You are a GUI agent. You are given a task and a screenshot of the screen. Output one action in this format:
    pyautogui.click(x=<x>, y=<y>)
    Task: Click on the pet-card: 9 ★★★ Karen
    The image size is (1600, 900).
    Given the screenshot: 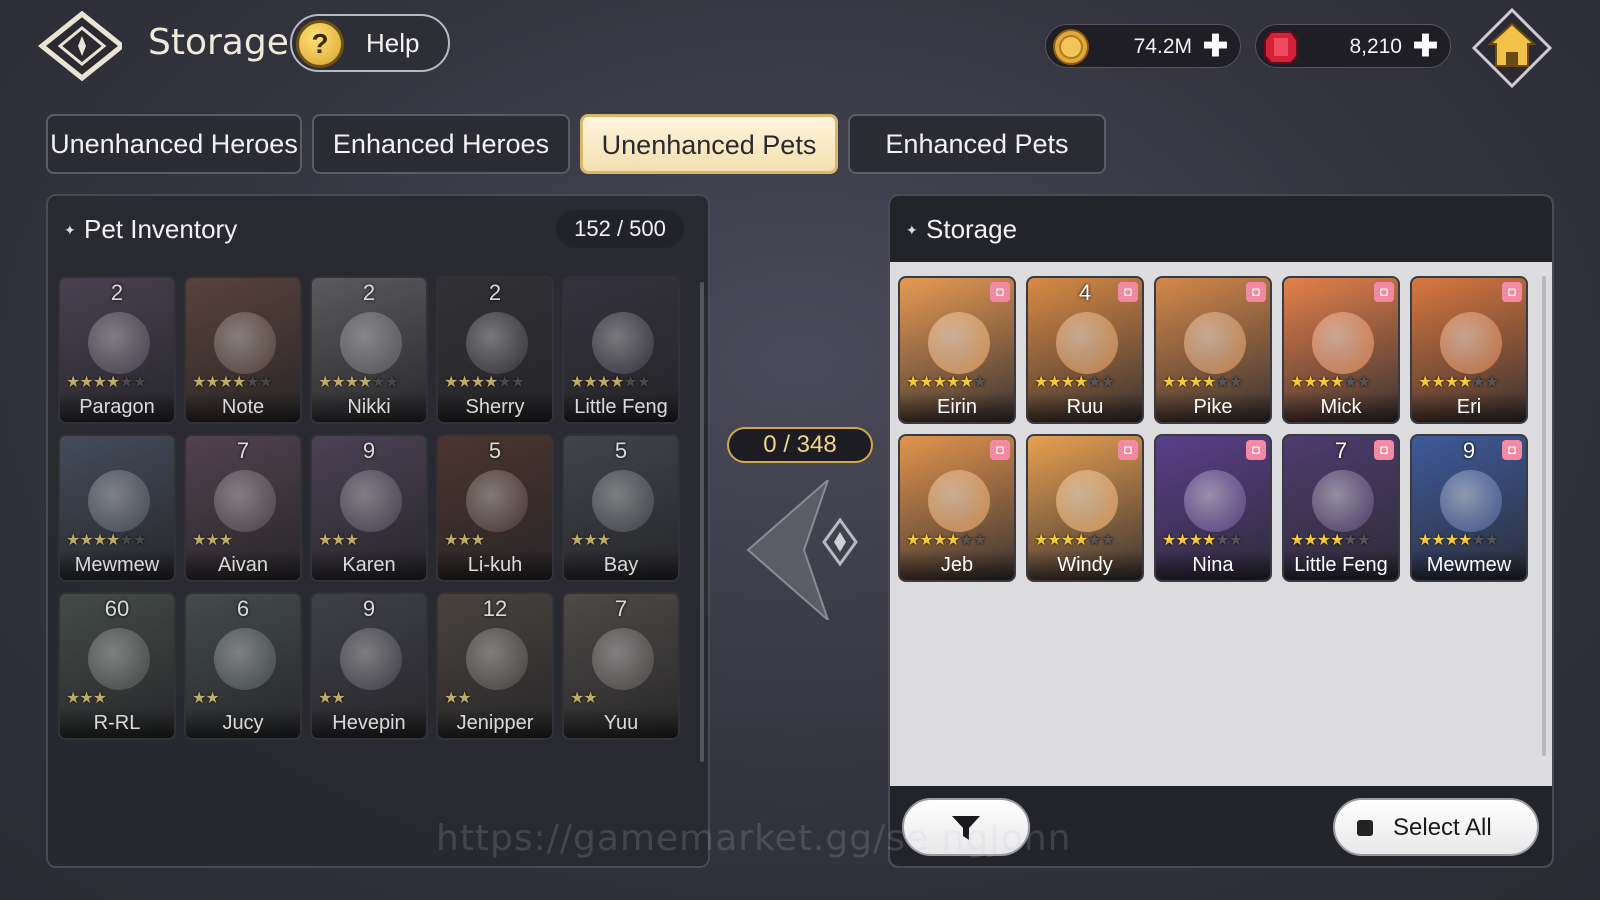 What is the action you would take?
    pyautogui.click(x=369, y=508)
    